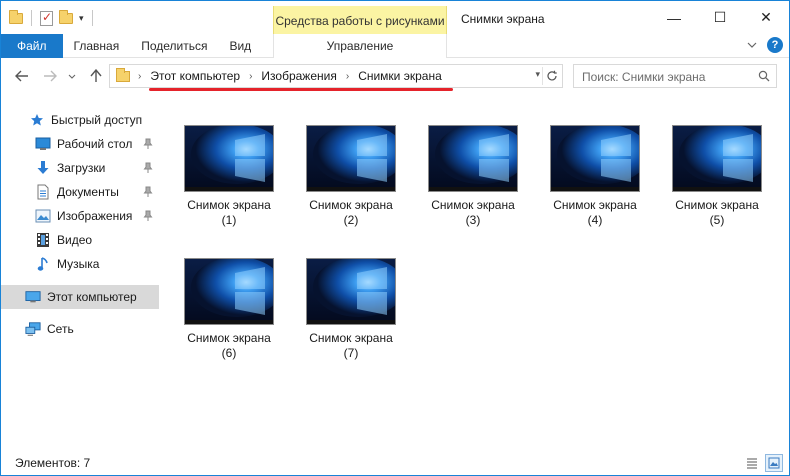 The image size is (790, 476). I want to click on file-index: (1), so click(229, 220).